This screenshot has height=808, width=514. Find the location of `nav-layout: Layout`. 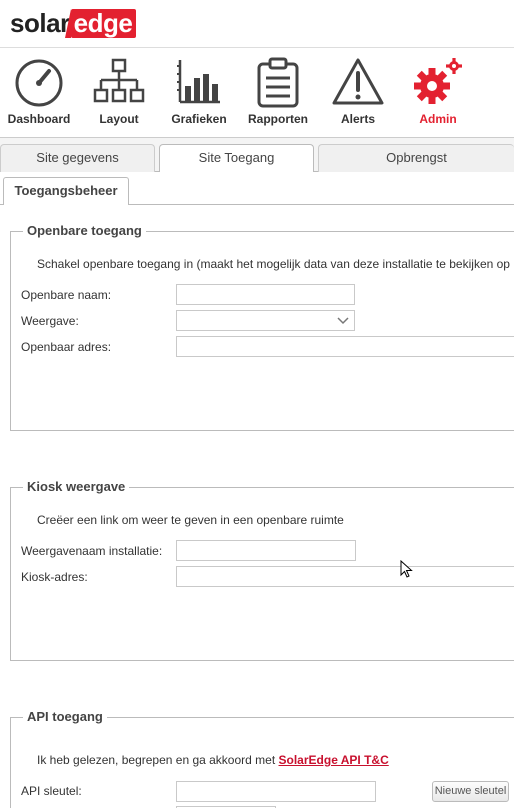

nav-layout: Layout is located at coordinates (119, 91).